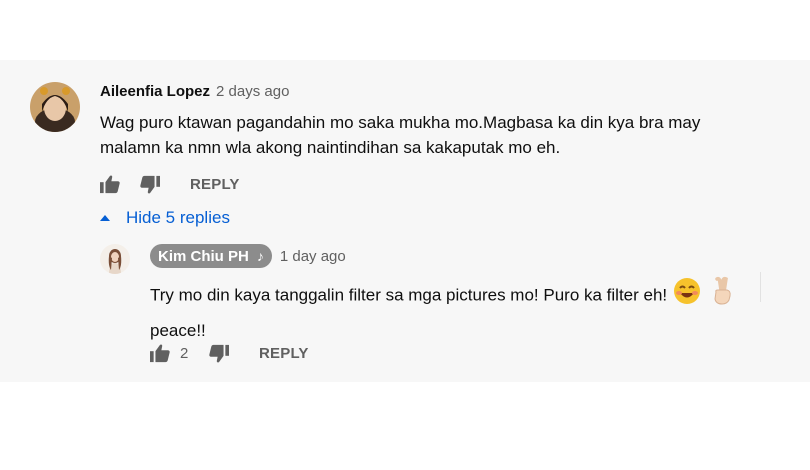 This screenshot has height=470, width=810. What do you see at coordinates (260, 256) in the screenshot?
I see `music-note-icon: ♪` at bounding box center [260, 256].